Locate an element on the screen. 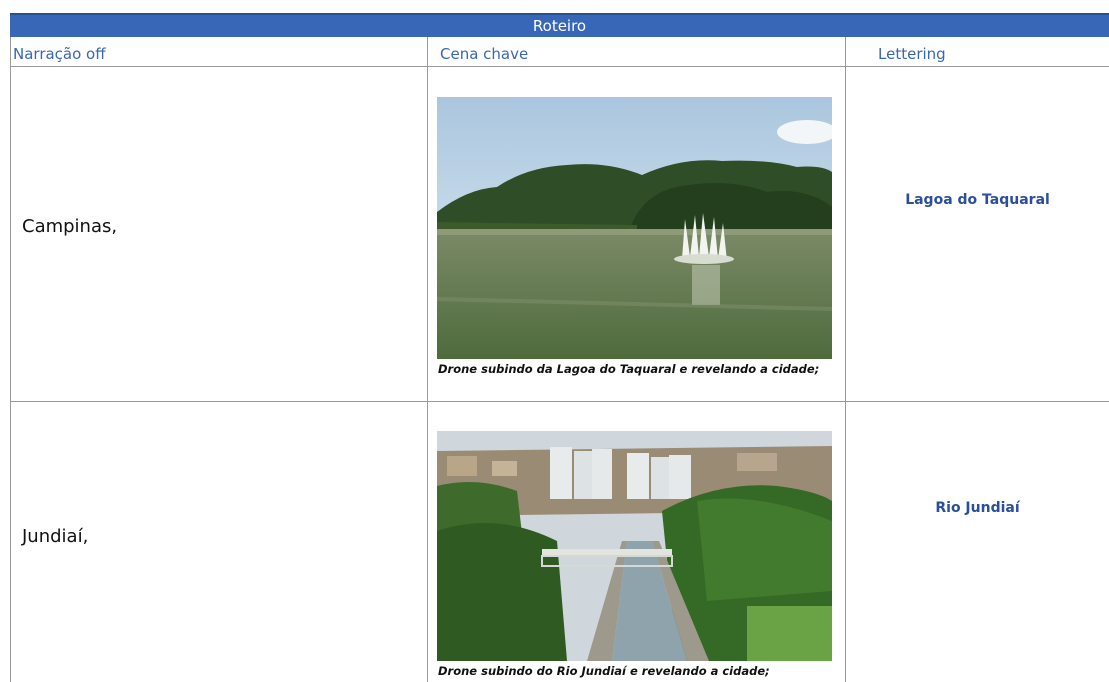  row-divider is located at coordinates (559, 401).